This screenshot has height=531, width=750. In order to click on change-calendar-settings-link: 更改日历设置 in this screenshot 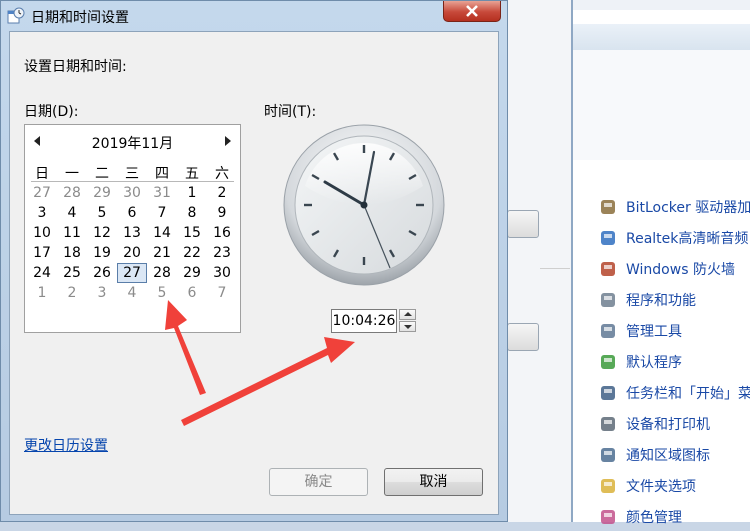, I will do `click(66, 445)`.